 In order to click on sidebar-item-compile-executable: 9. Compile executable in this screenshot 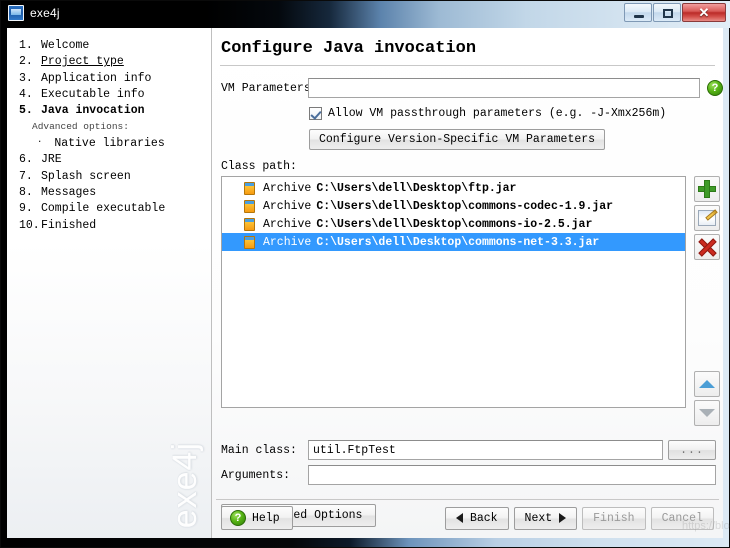, I will do `click(115, 209)`.